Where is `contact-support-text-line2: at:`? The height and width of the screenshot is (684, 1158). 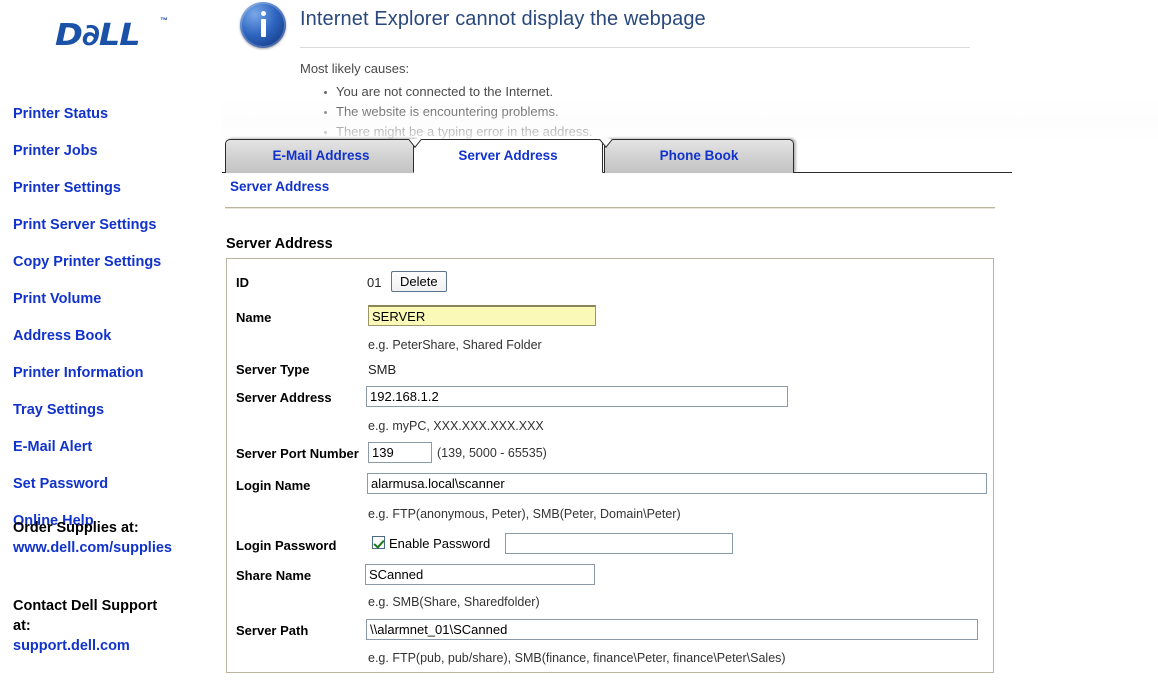
contact-support-text-line2: at: is located at coordinates (22, 626).